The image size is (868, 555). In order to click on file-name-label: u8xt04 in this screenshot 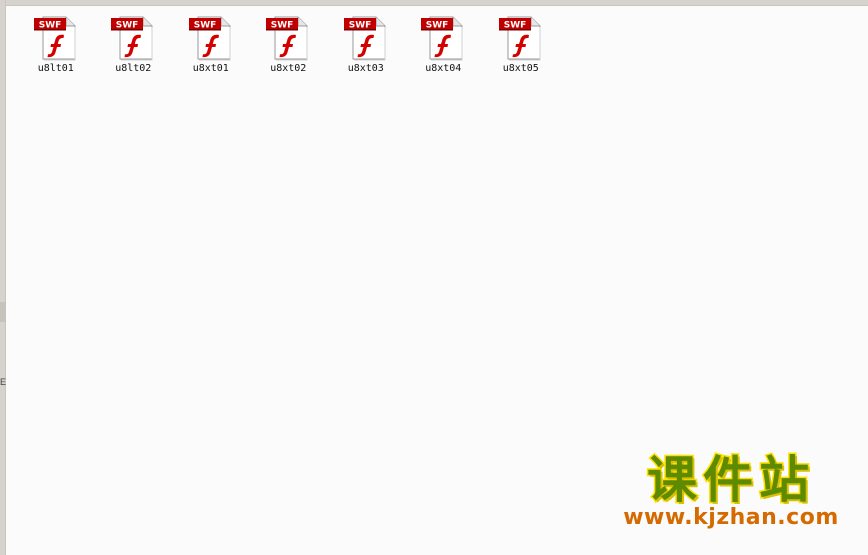, I will do `click(443, 68)`.